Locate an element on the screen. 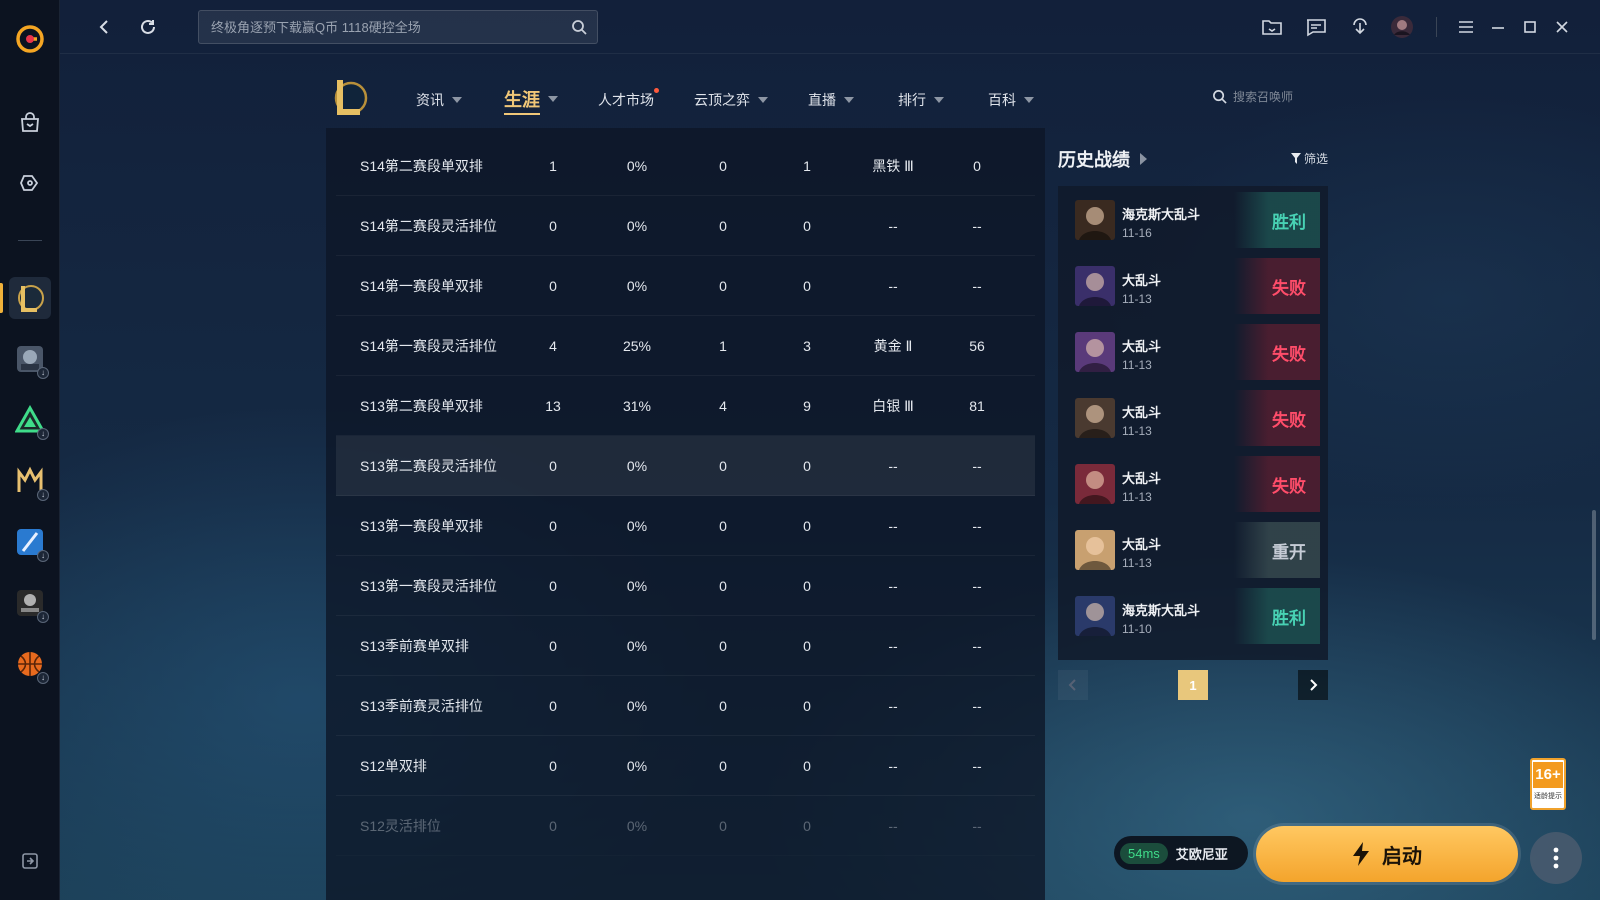  sidebar-game-4: ↓ is located at coordinates (30, 481).